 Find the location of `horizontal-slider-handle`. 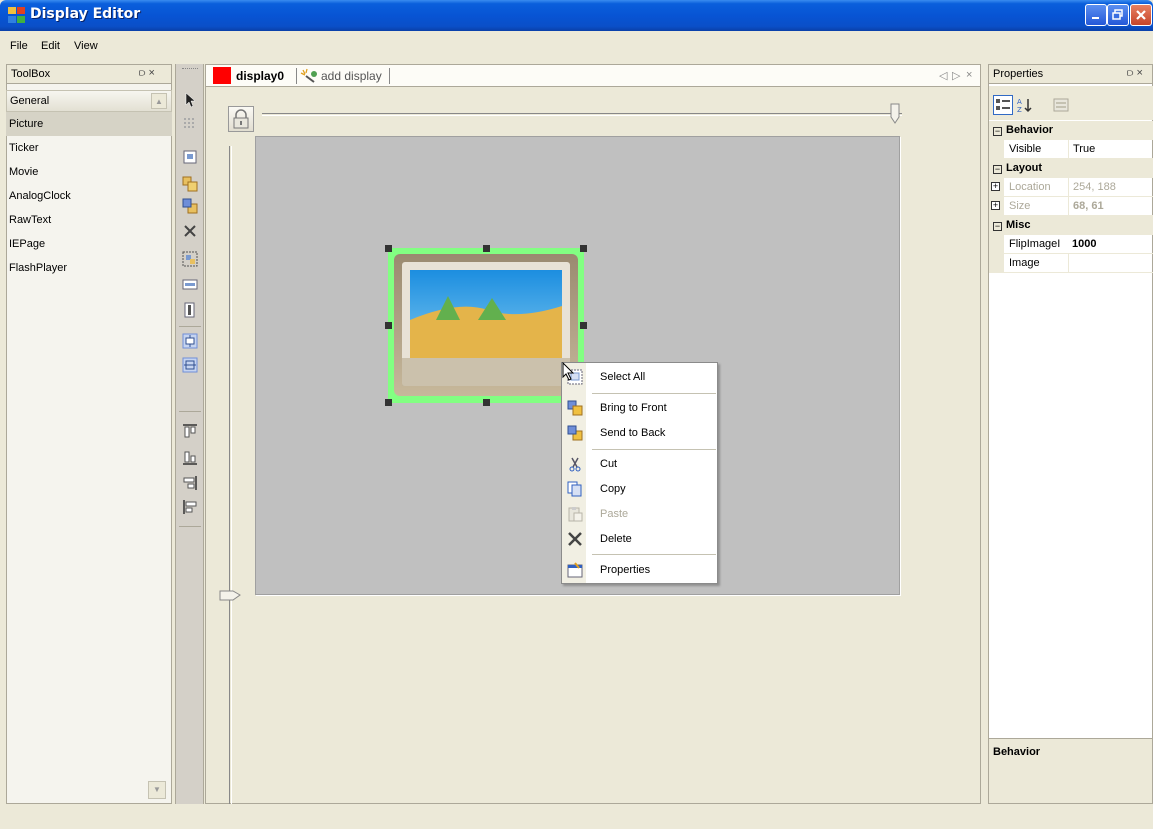

horizontal-slider-handle is located at coordinates (895, 114).